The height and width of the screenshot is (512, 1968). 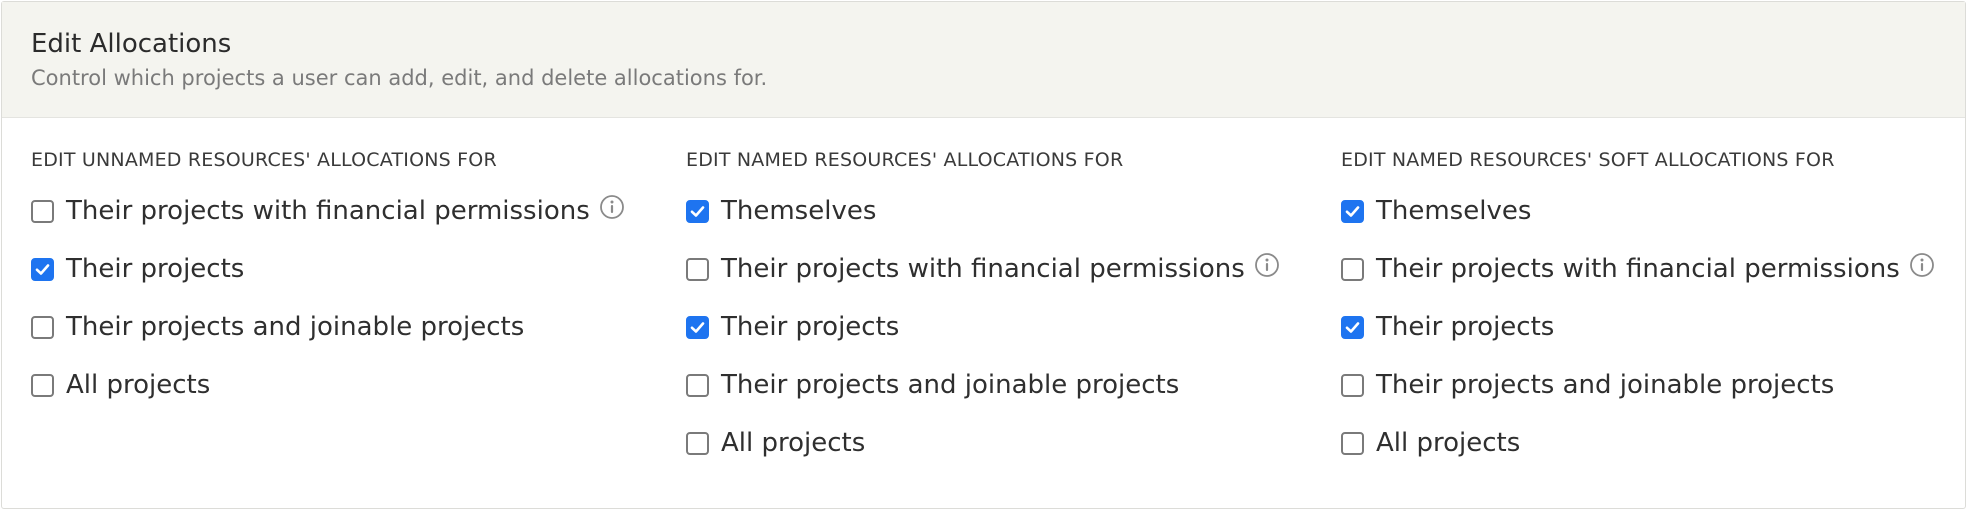 What do you see at coordinates (264, 160) in the screenshot?
I see `column-heading: EDIT UNNAMED RESOURCES' ALLOCATIONS FOR` at bounding box center [264, 160].